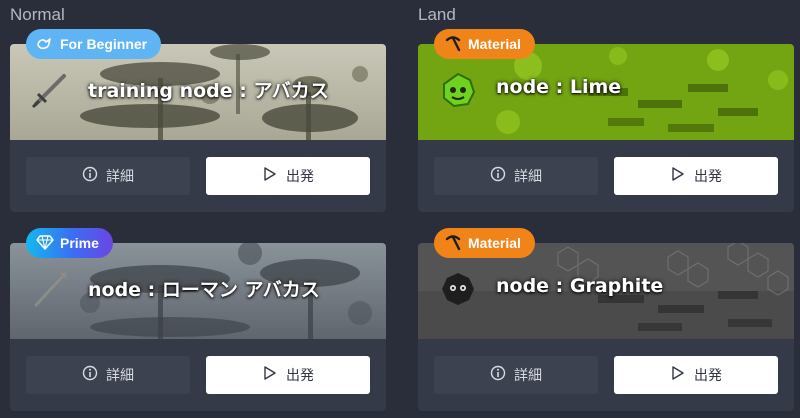 This screenshot has width=800, height=418. I want to click on badge-label: For Beginner, so click(104, 44).